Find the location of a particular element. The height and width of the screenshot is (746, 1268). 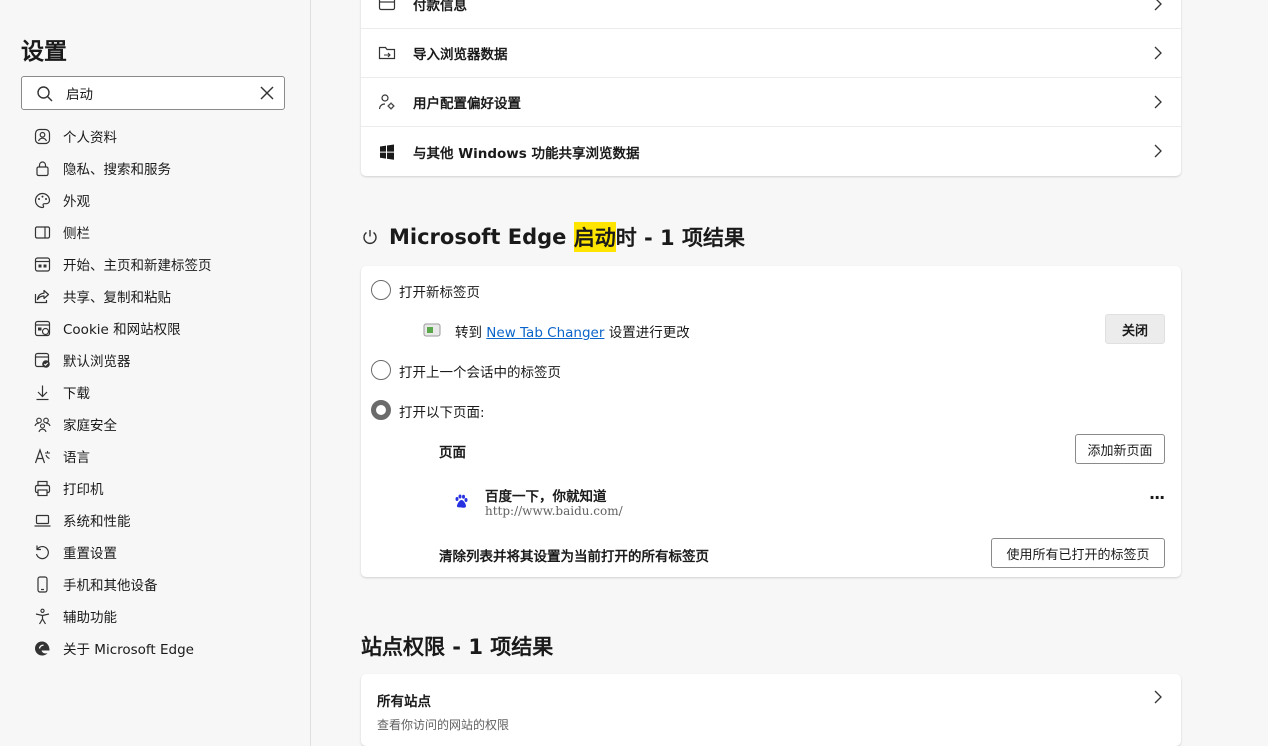

sidebar-item-printer: 打印机 is located at coordinates (155, 488).